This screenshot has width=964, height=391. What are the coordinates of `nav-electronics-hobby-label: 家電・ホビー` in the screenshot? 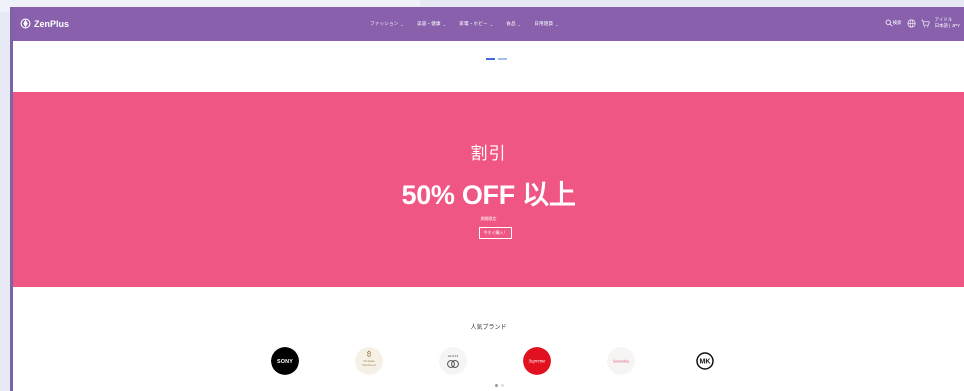 It's located at (473, 23).